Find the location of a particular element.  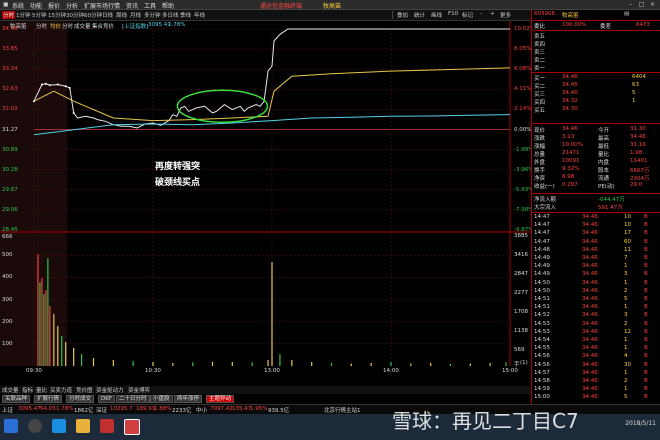

tab-small-cap: 小盘股 is located at coordinates (161, 399).